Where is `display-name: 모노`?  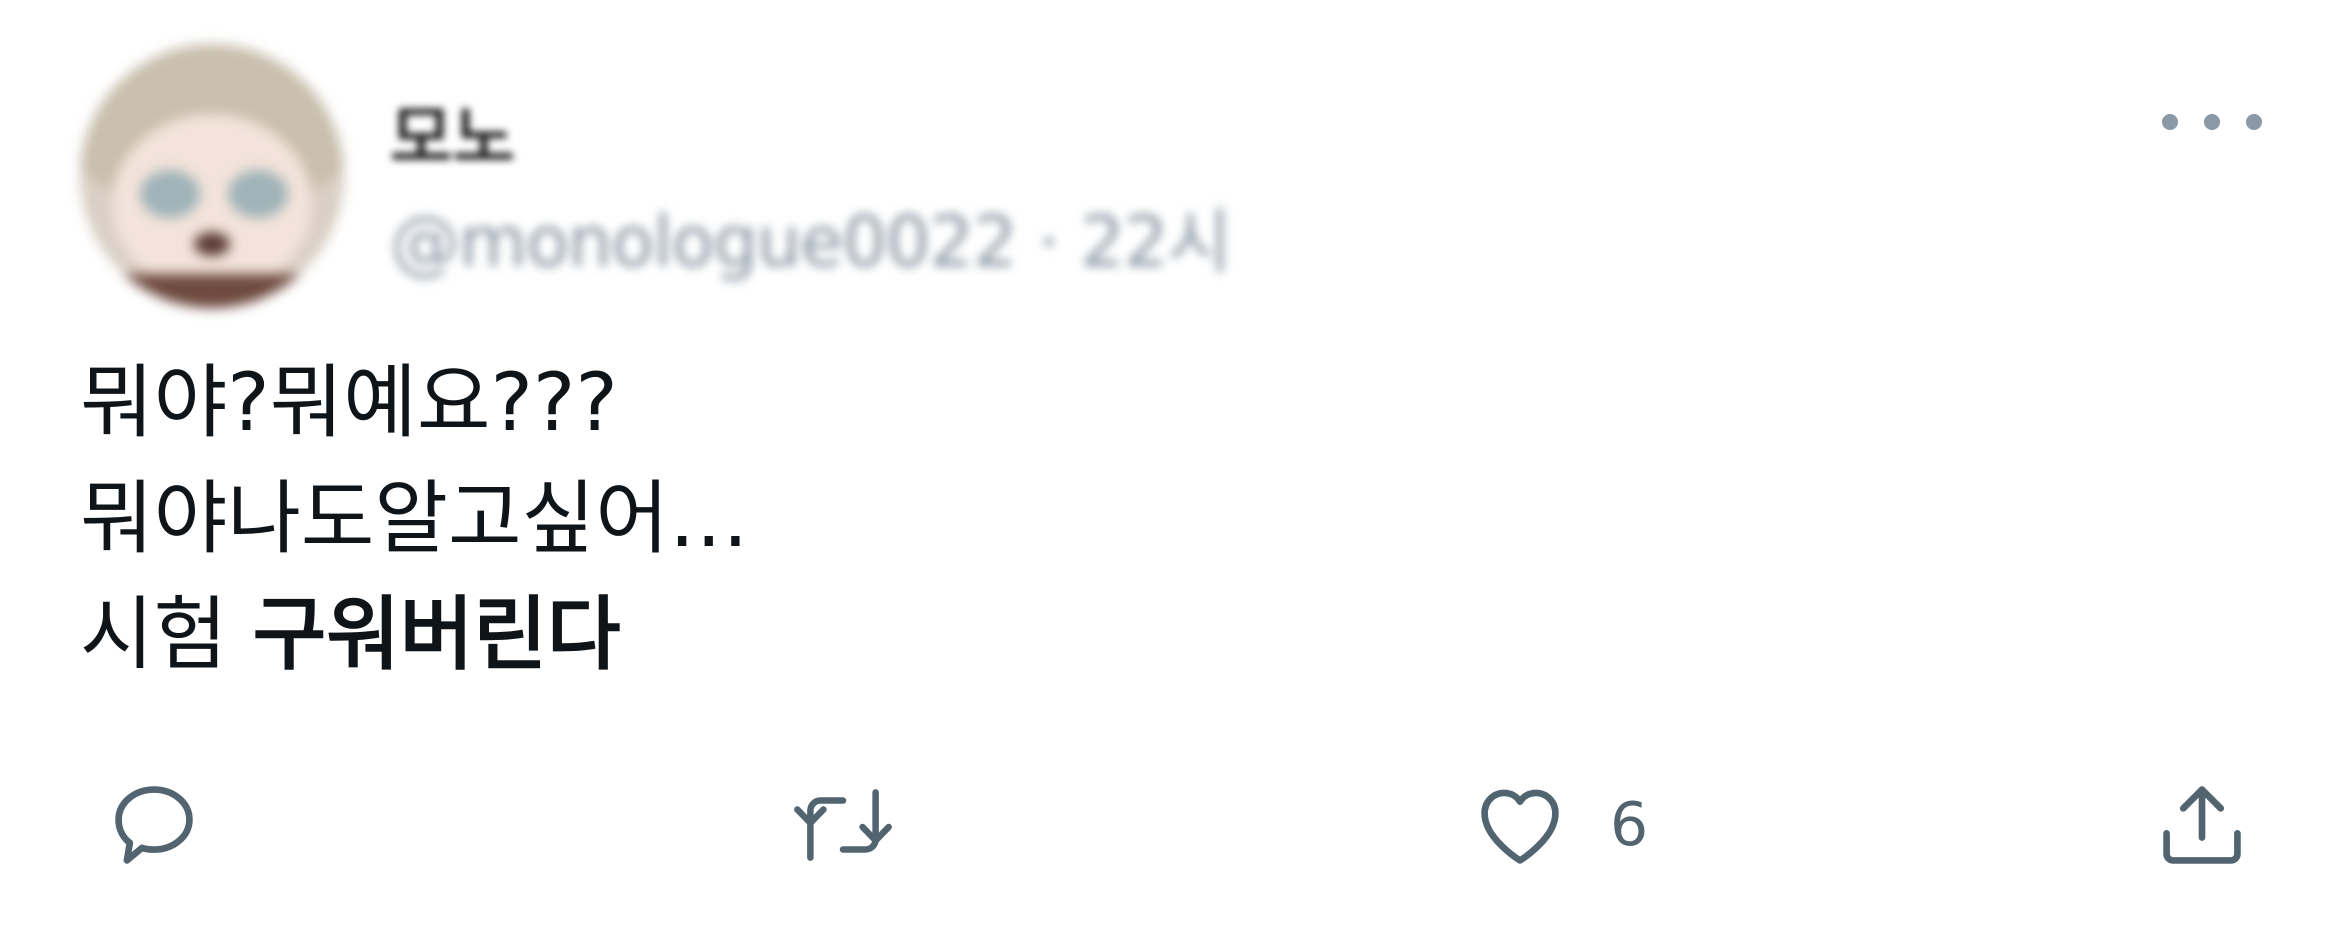 display-name: 모노 is located at coordinates (452, 131).